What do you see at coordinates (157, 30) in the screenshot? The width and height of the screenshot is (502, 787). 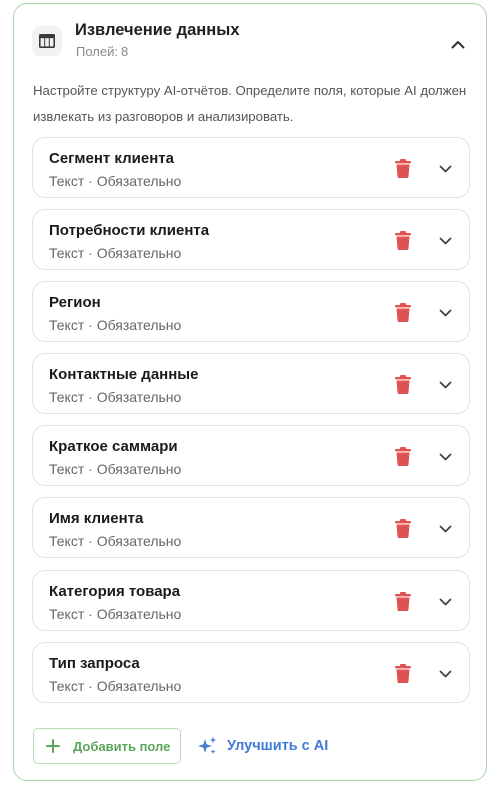 I see `panel-title: Извлечение данных` at bounding box center [157, 30].